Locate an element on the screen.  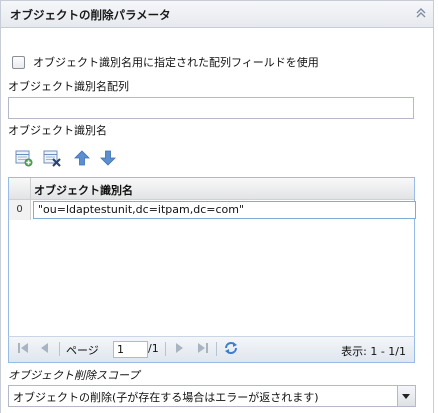
page-number-input: 1 is located at coordinates (130, 349).